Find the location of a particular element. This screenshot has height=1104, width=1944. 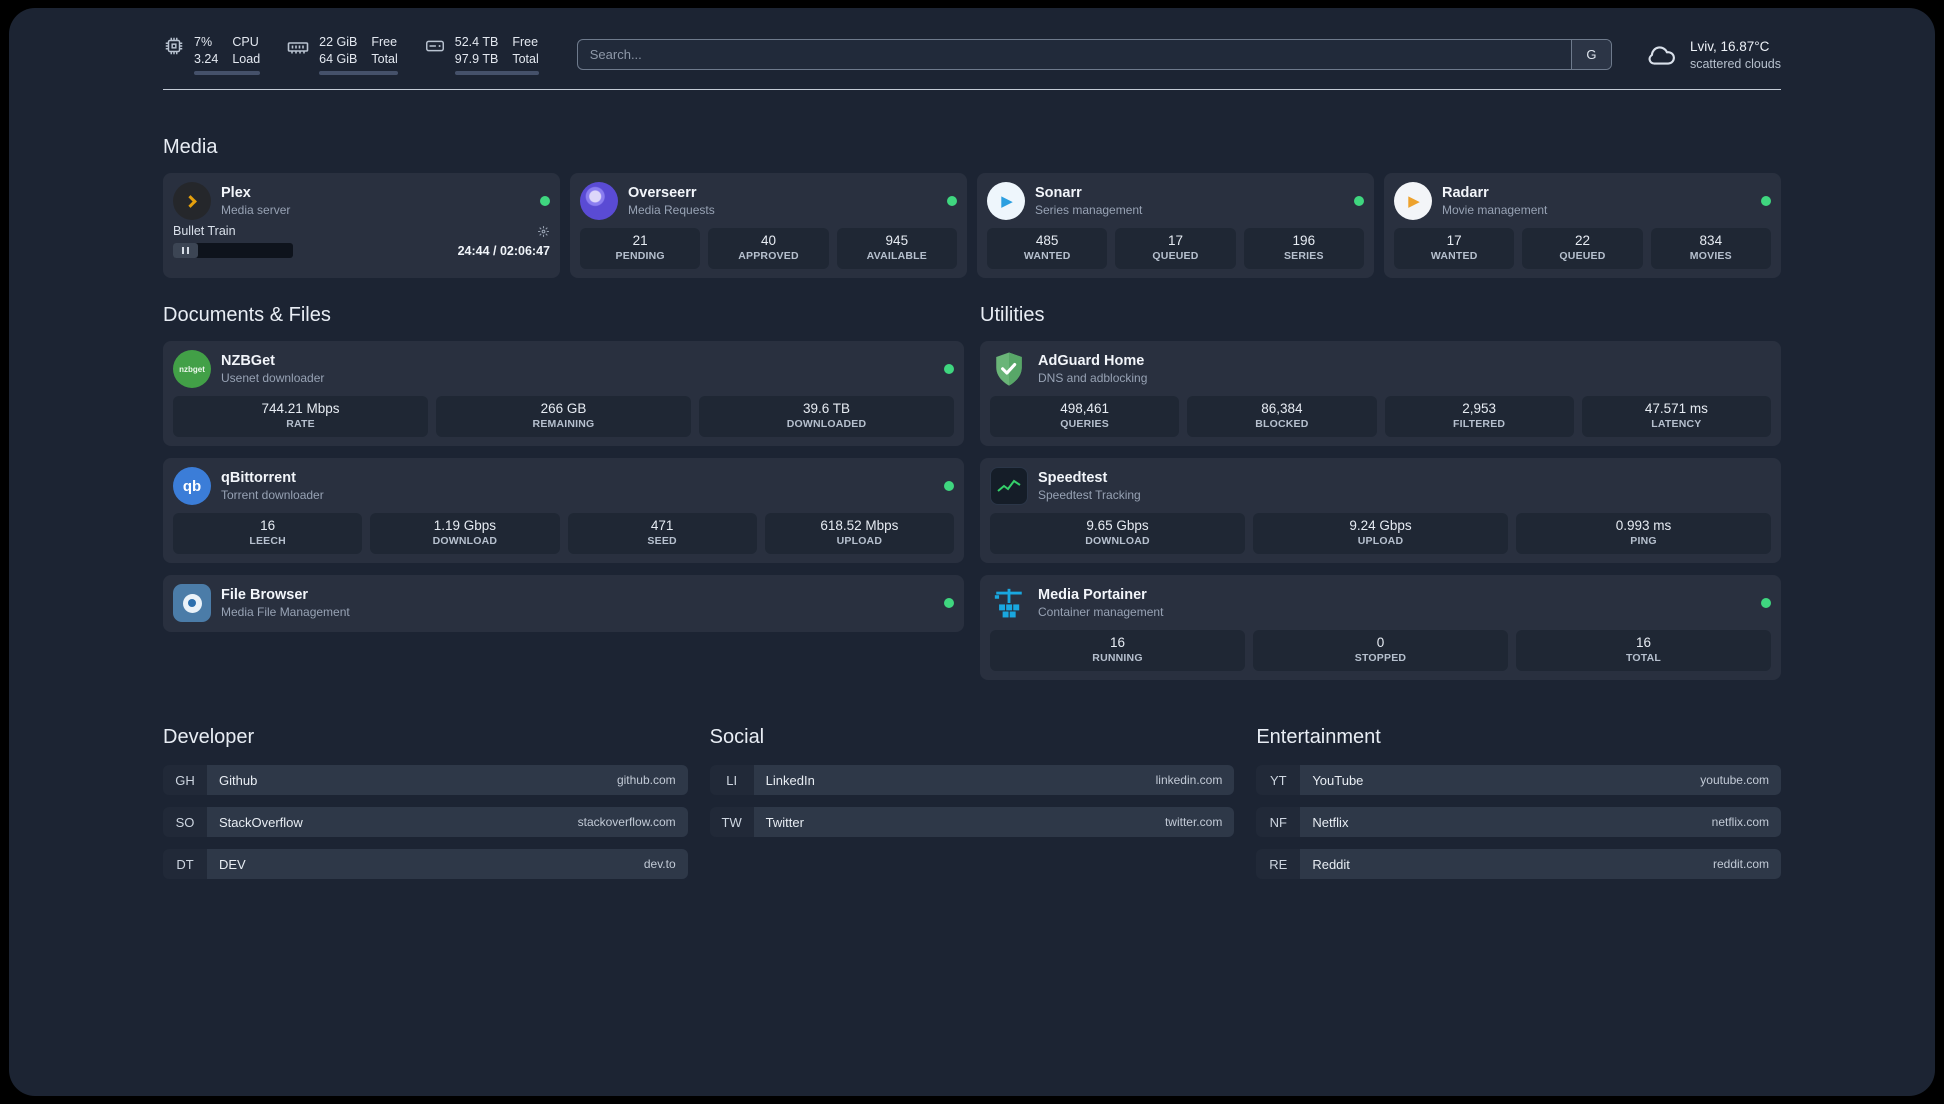

stat-tile: 40 APPROVED is located at coordinates (768, 248).